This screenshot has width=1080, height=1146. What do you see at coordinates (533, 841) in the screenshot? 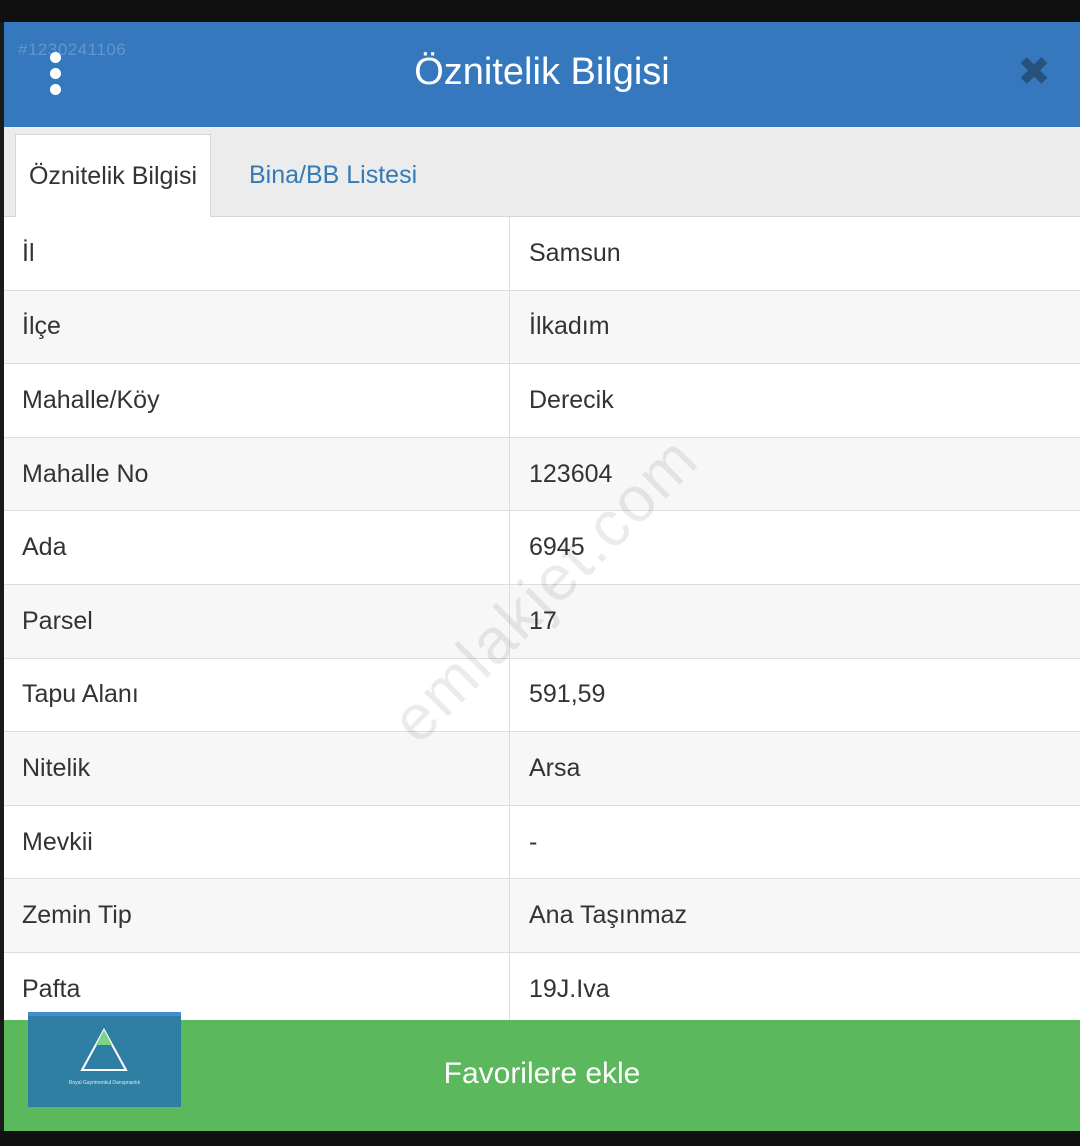
I see `attribute-value: -` at bounding box center [533, 841].